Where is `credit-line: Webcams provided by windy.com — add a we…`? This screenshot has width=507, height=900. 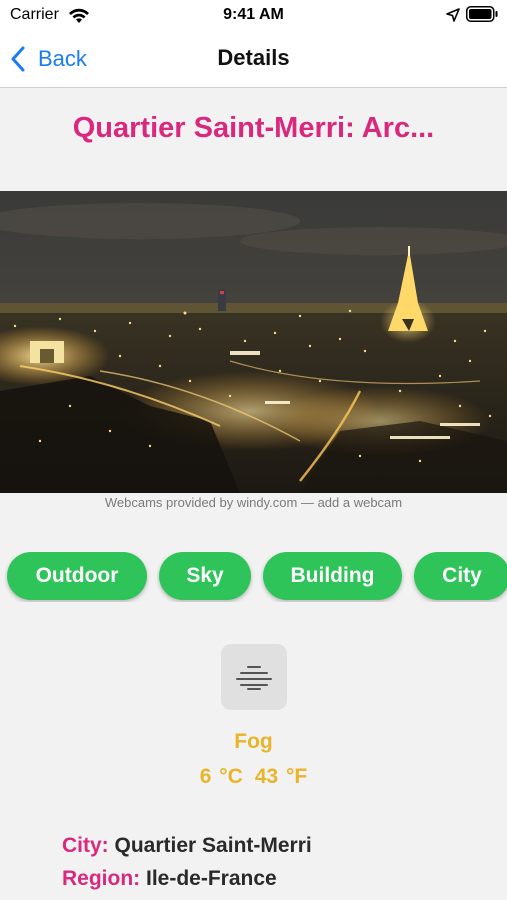 credit-line: Webcams provided by windy.com — add a we… is located at coordinates (253, 502).